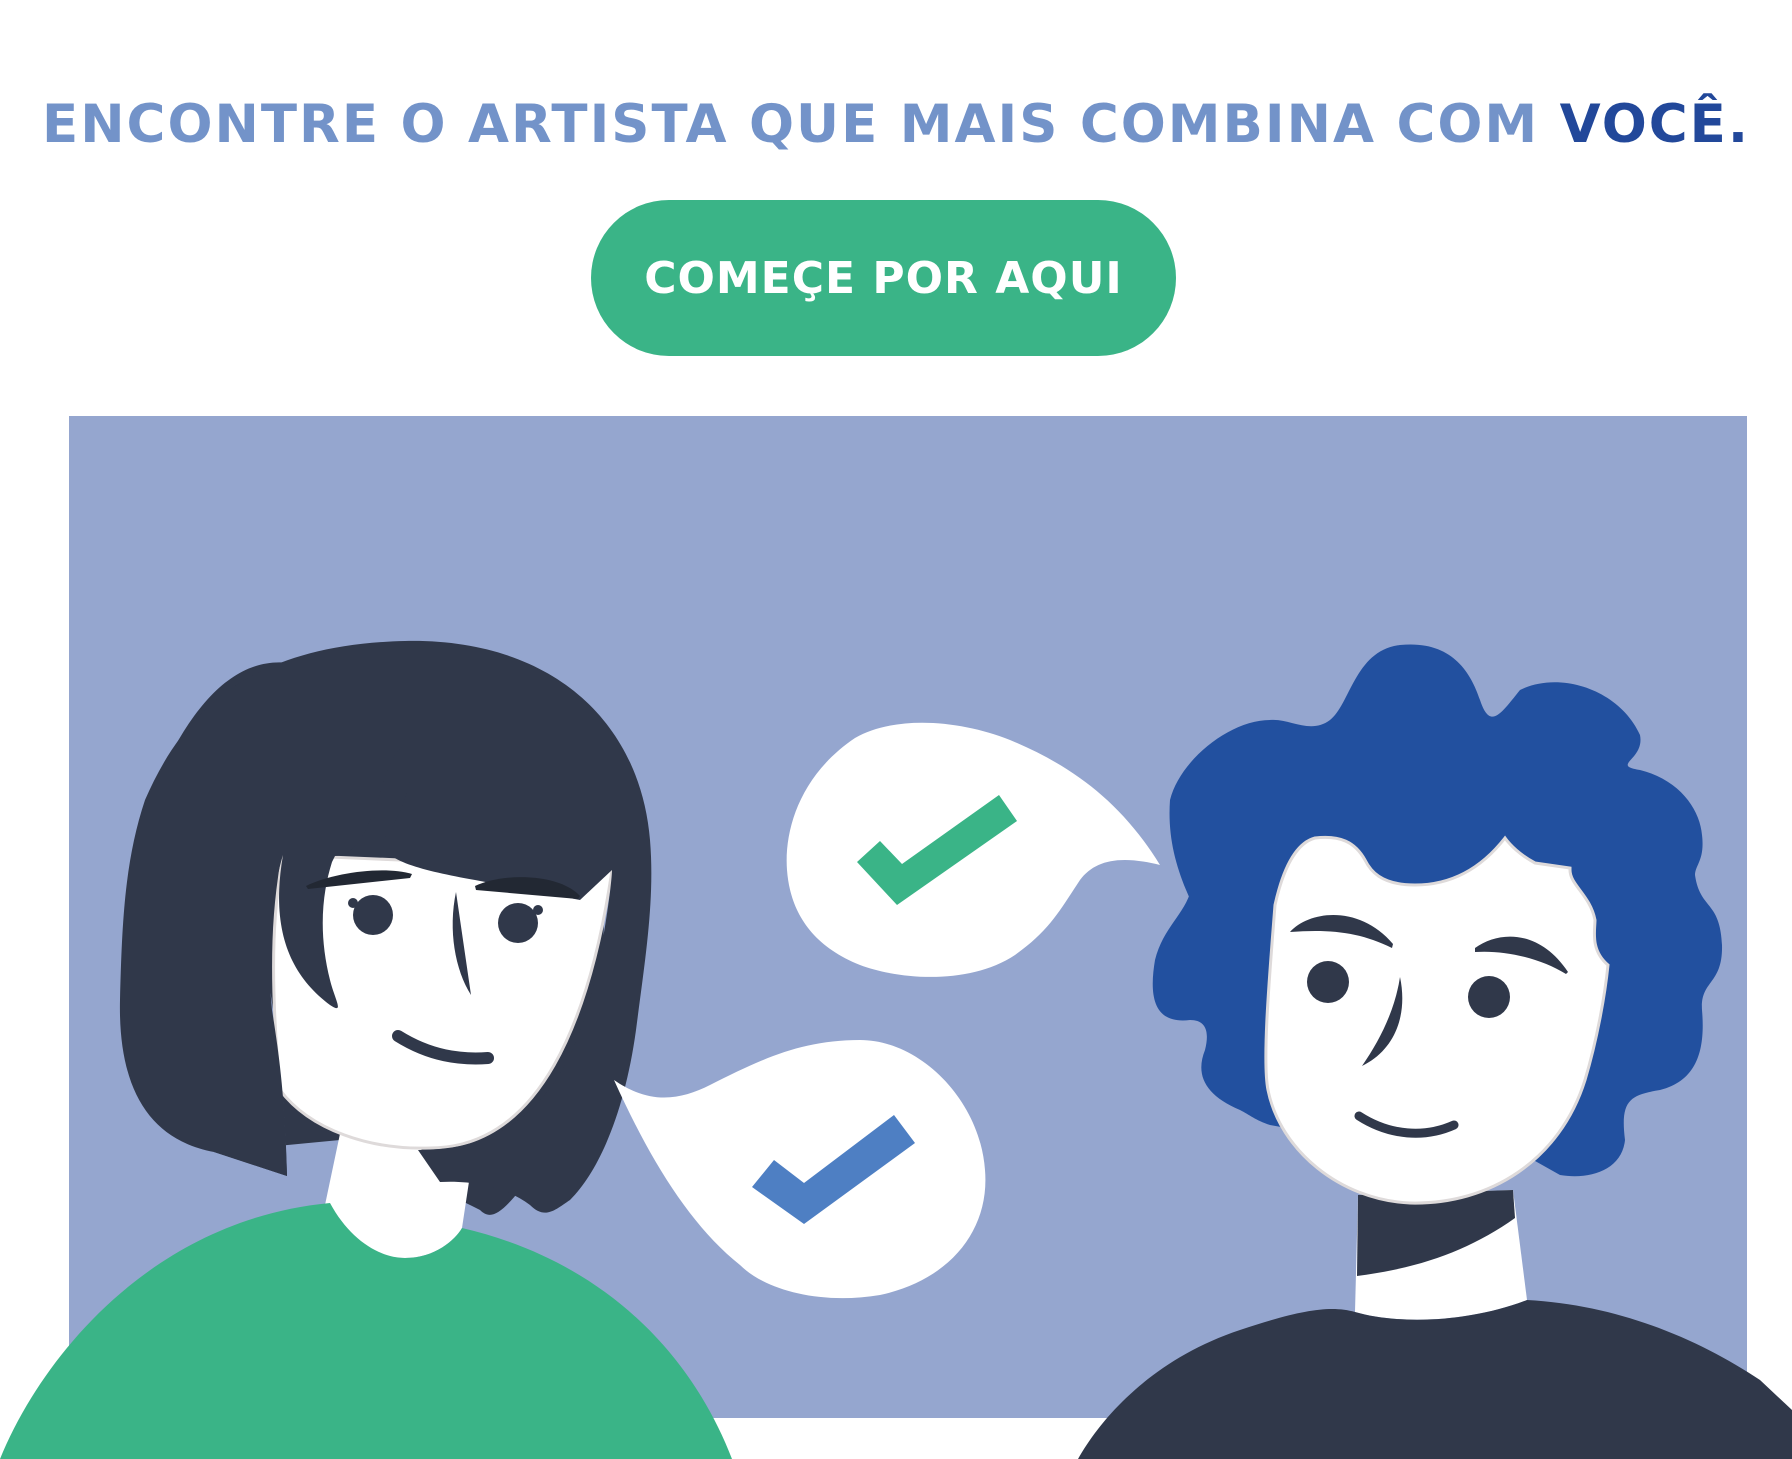 Image resolution: width=1792 pixels, height=1459 pixels. Describe the element at coordinates (1655, 124) in the screenshot. I see `headline-emphasis: VOCÊ.` at that location.